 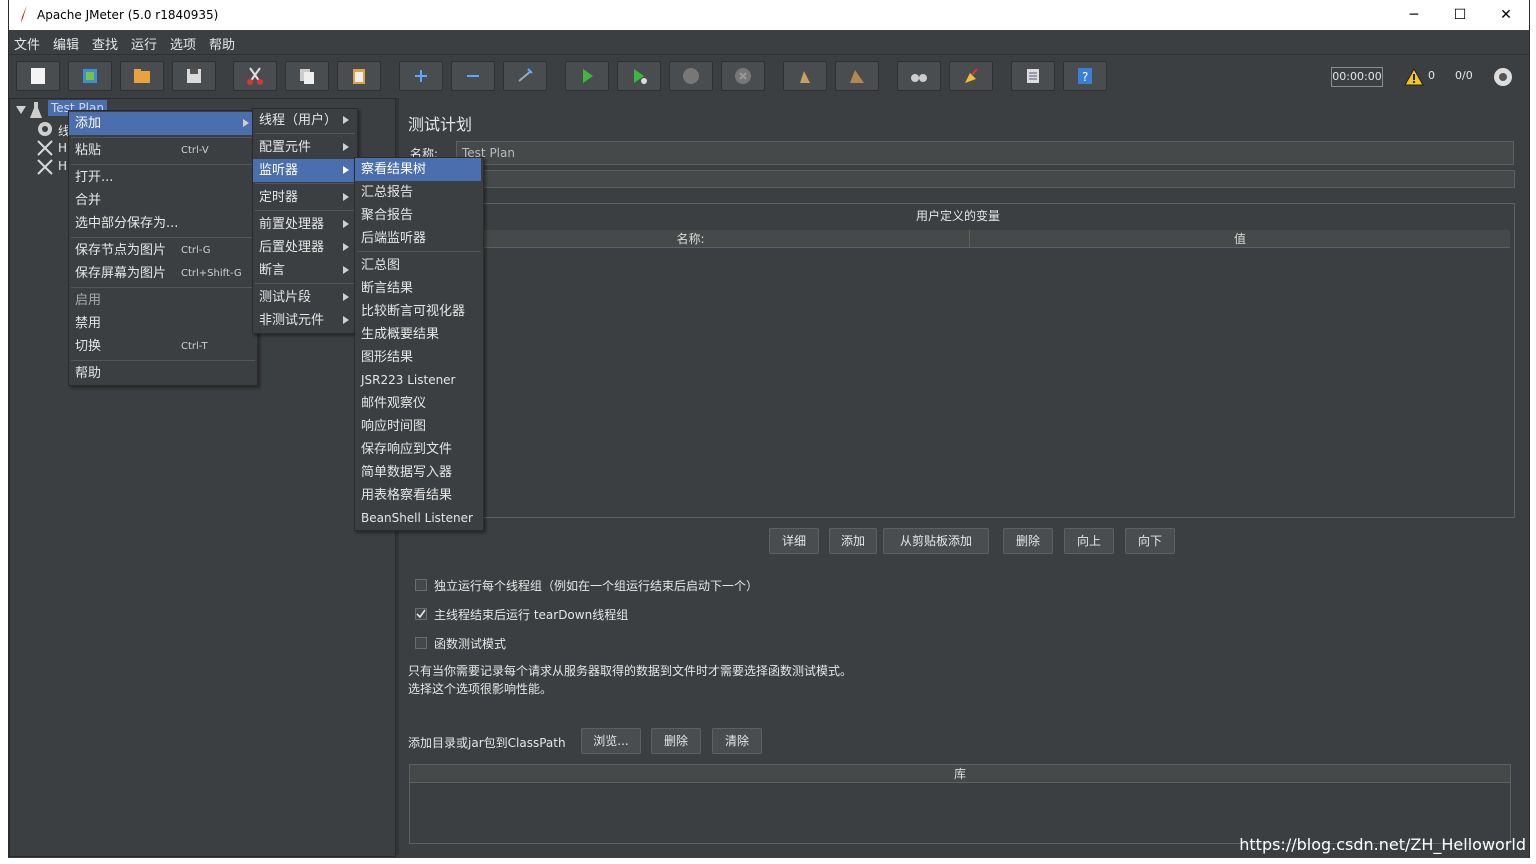 What do you see at coordinates (971, 76) in the screenshot?
I see `reset-search-button` at bounding box center [971, 76].